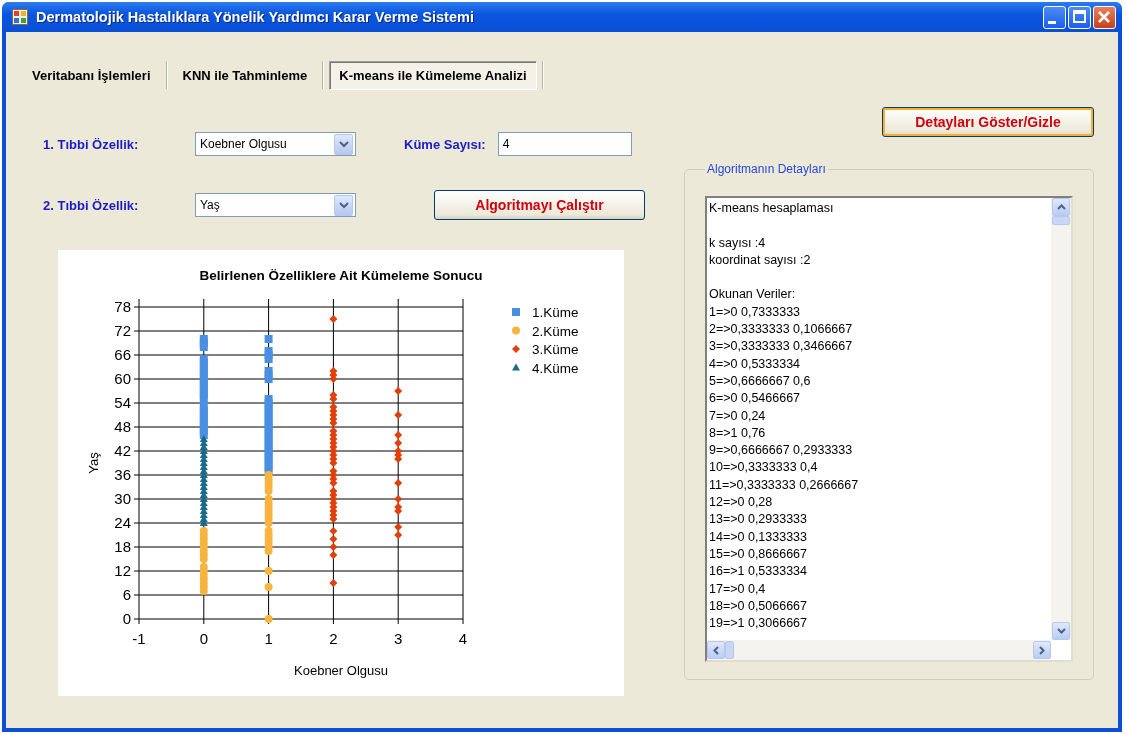  Describe the element at coordinates (463, 638) in the screenshot. I see `axis-tick-label: 4` at that location.